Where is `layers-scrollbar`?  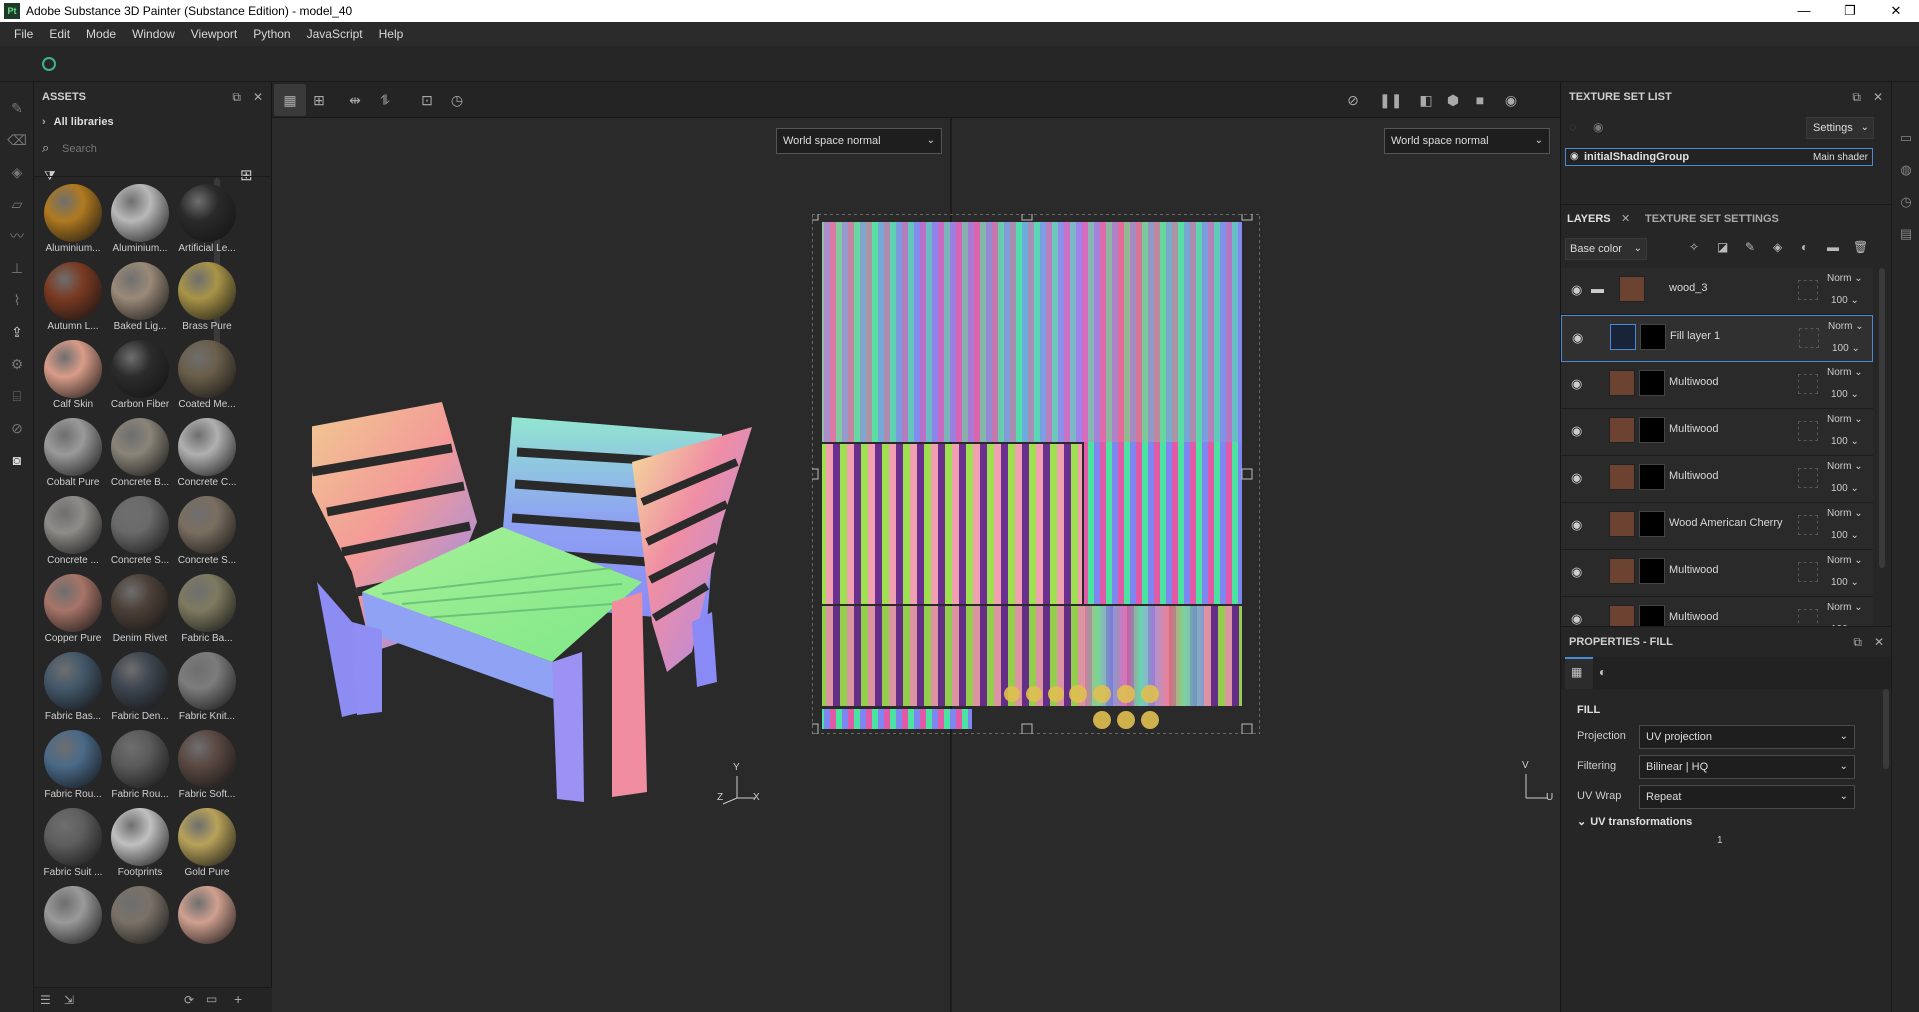
layers-scrollbar is located at coordinates (1882, 418).